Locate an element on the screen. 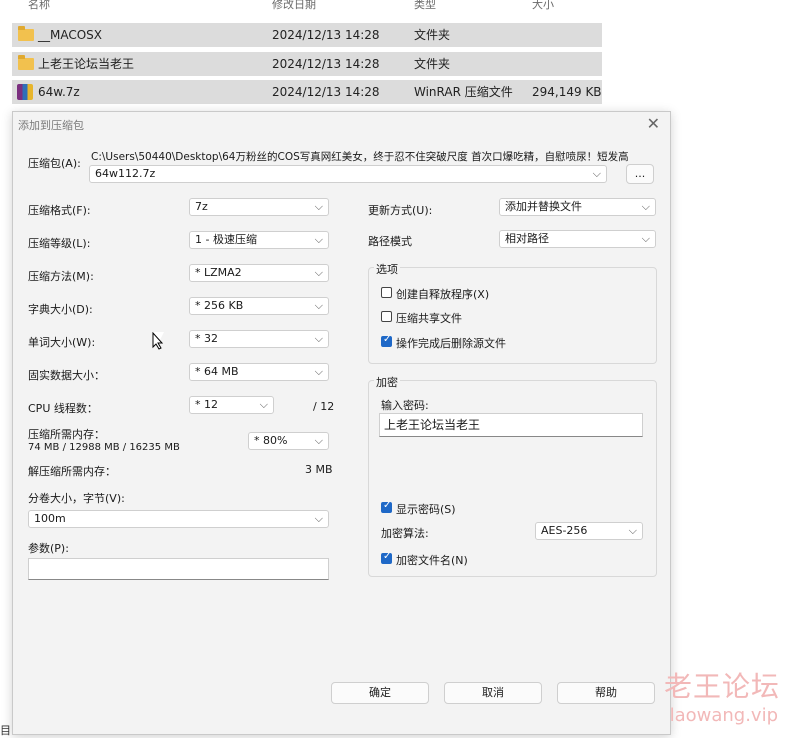 This screenshot has width=800, height=738. path-select: 相对路径 ⌵ is located at coordinates (577, 239).